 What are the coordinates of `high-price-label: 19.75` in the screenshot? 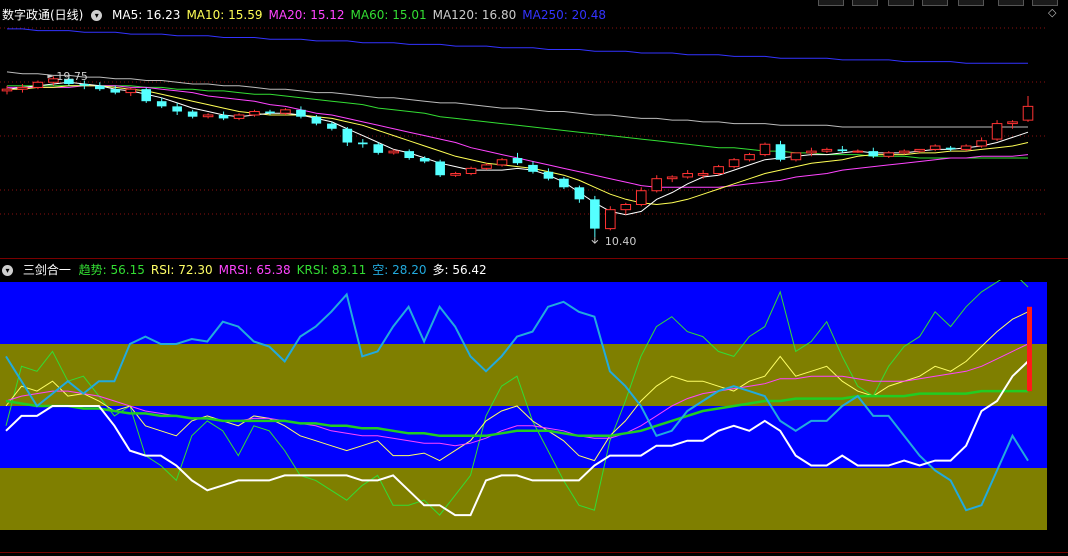 It's located at (71, 76).